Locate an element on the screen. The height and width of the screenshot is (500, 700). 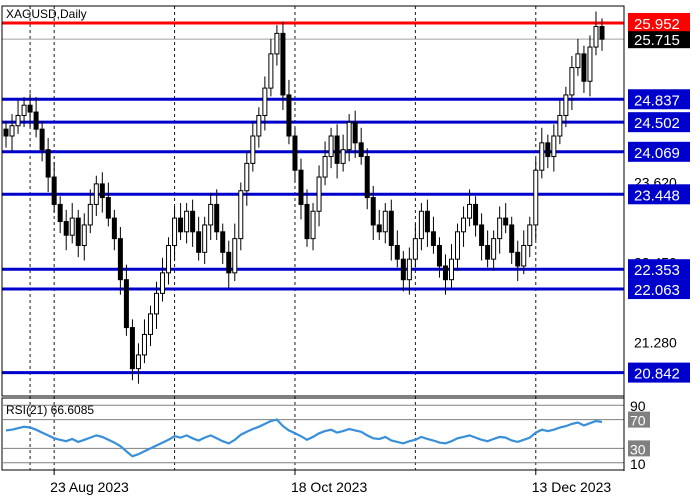
rsi-level-label: 70 is located at coordinates (638, 421).